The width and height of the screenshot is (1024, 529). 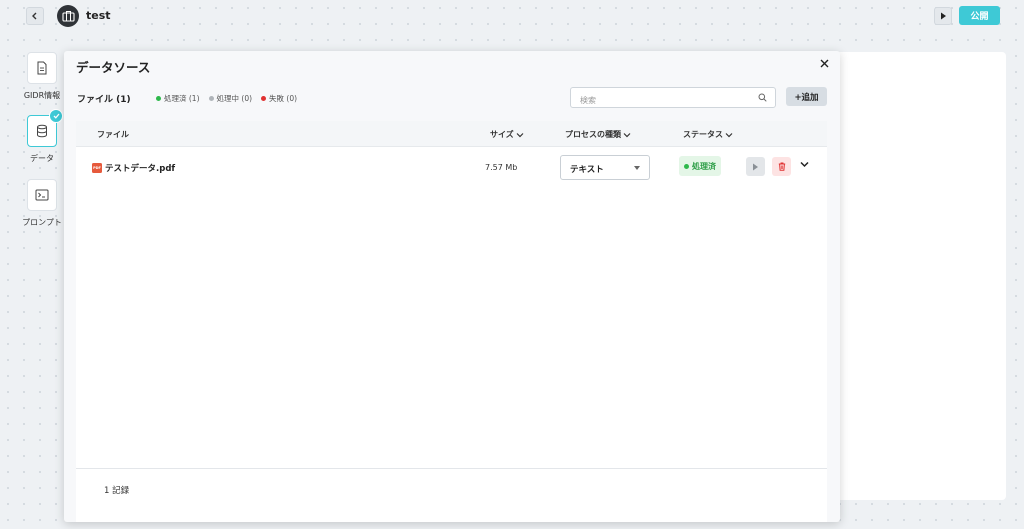 I want to click on column-header-file: ファイル, so click(x=113, y=134).